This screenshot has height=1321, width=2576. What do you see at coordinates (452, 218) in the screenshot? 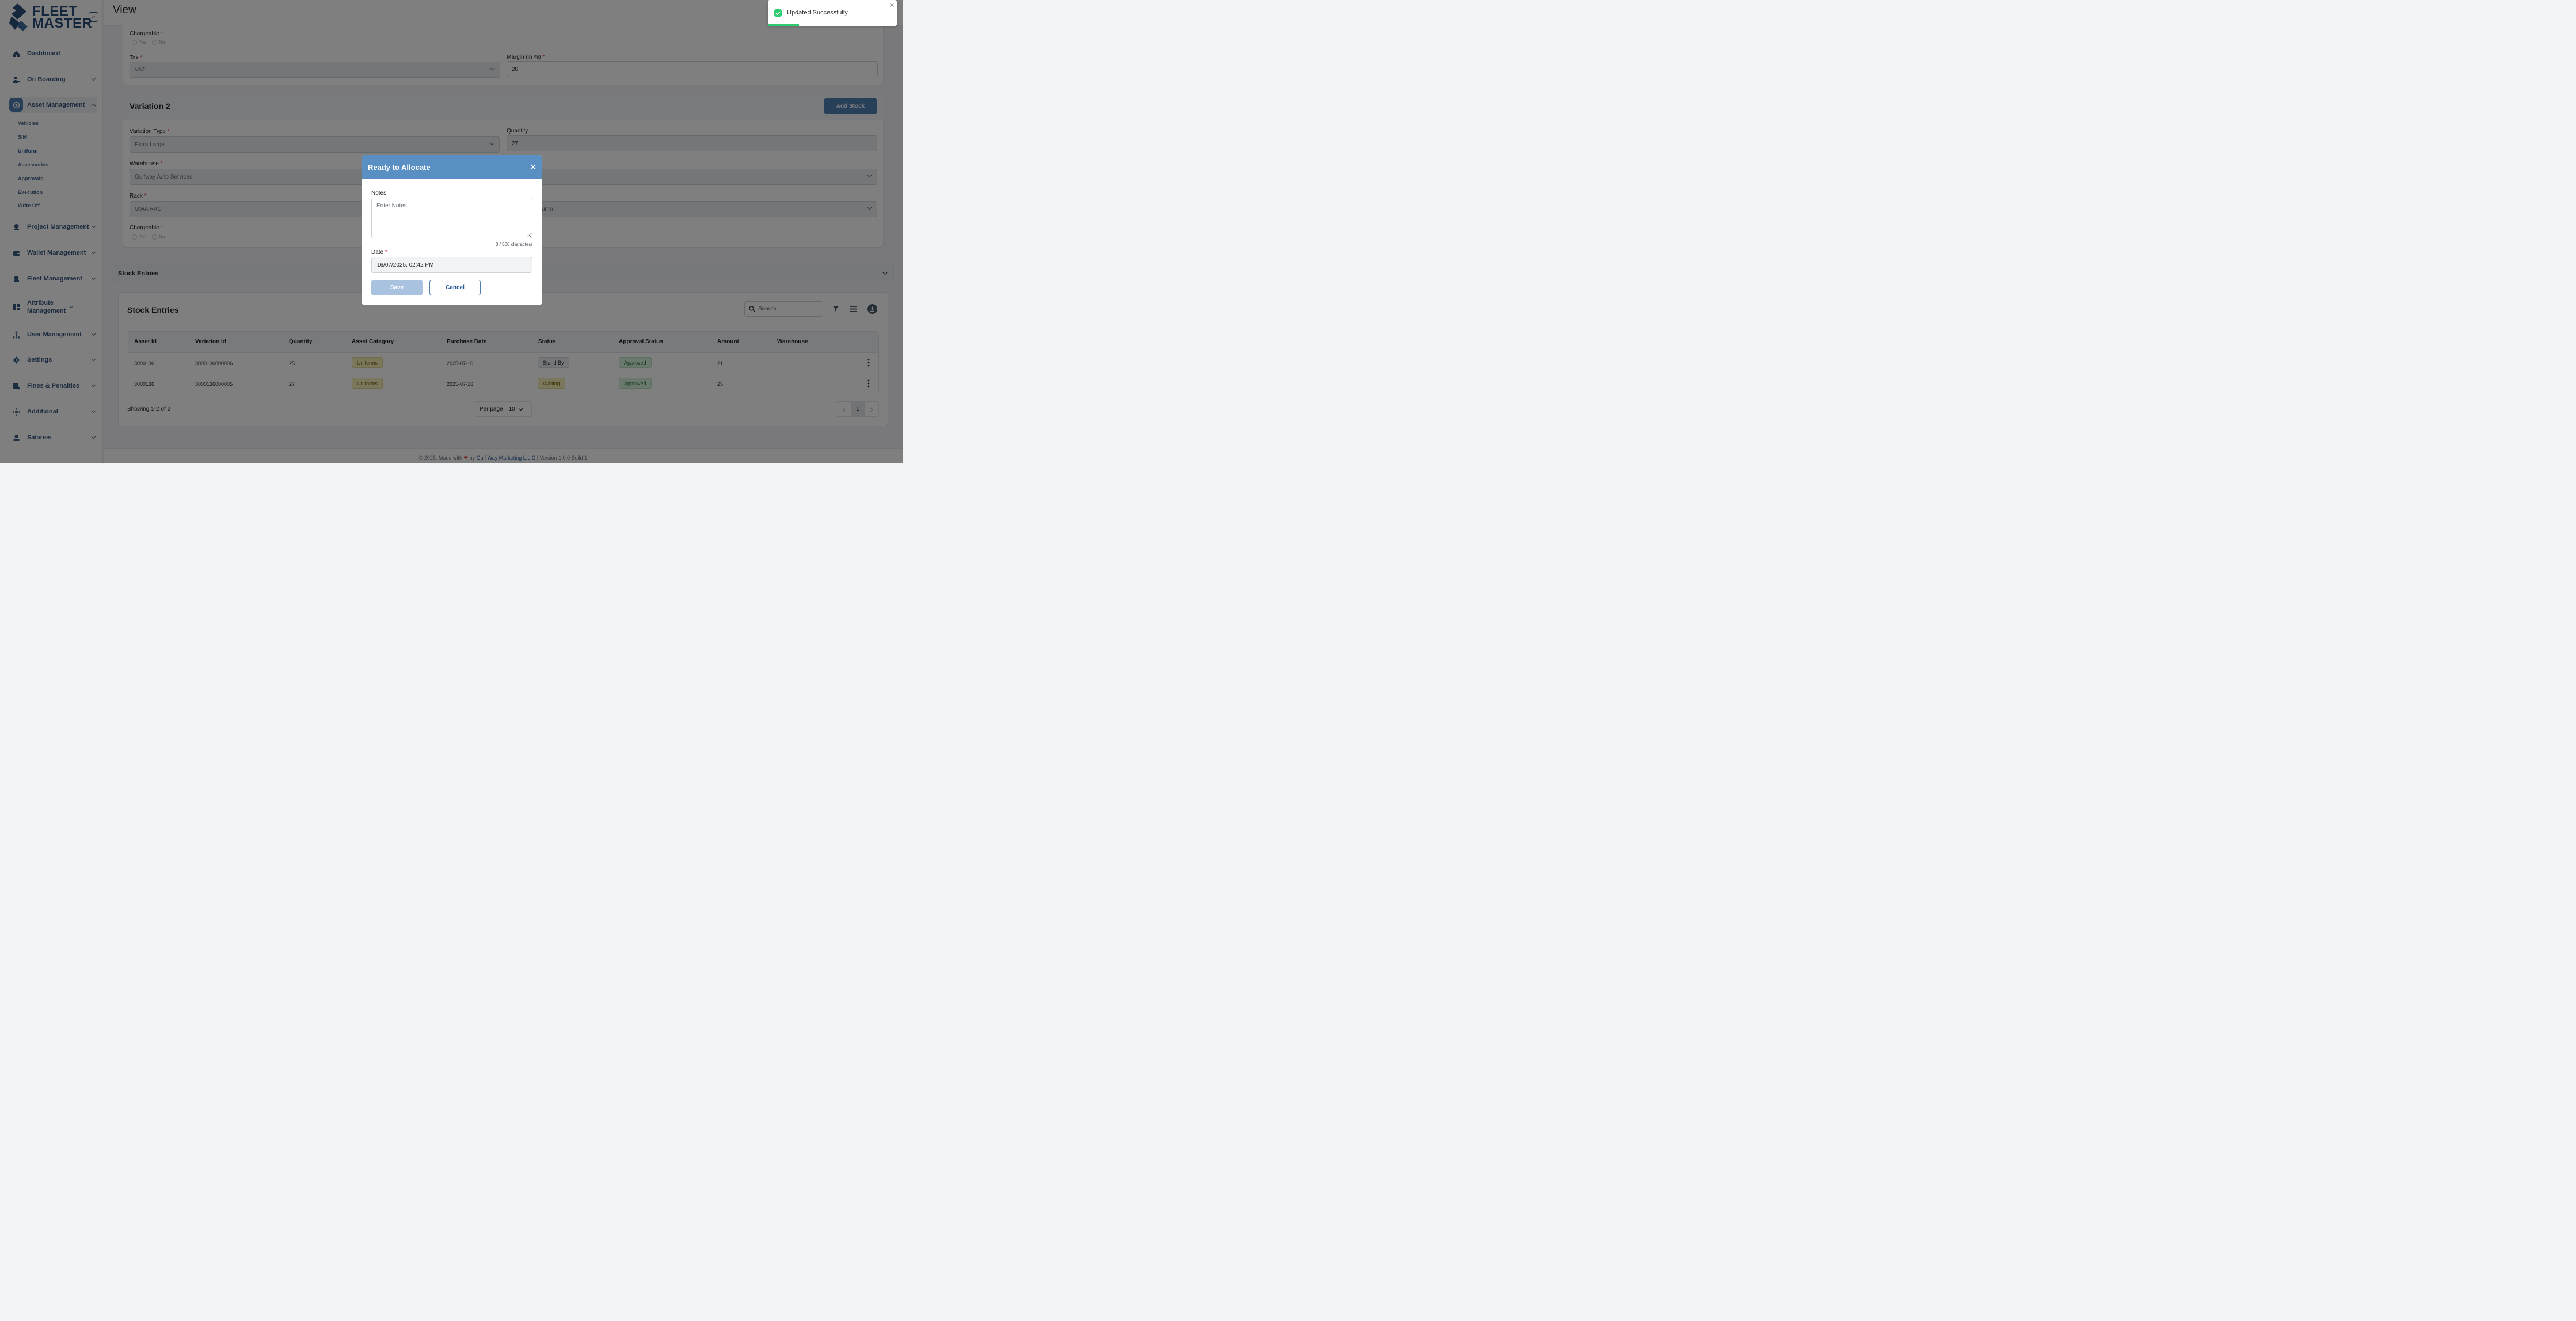
I see `notes-textarea` at bounding box center [452, 218].